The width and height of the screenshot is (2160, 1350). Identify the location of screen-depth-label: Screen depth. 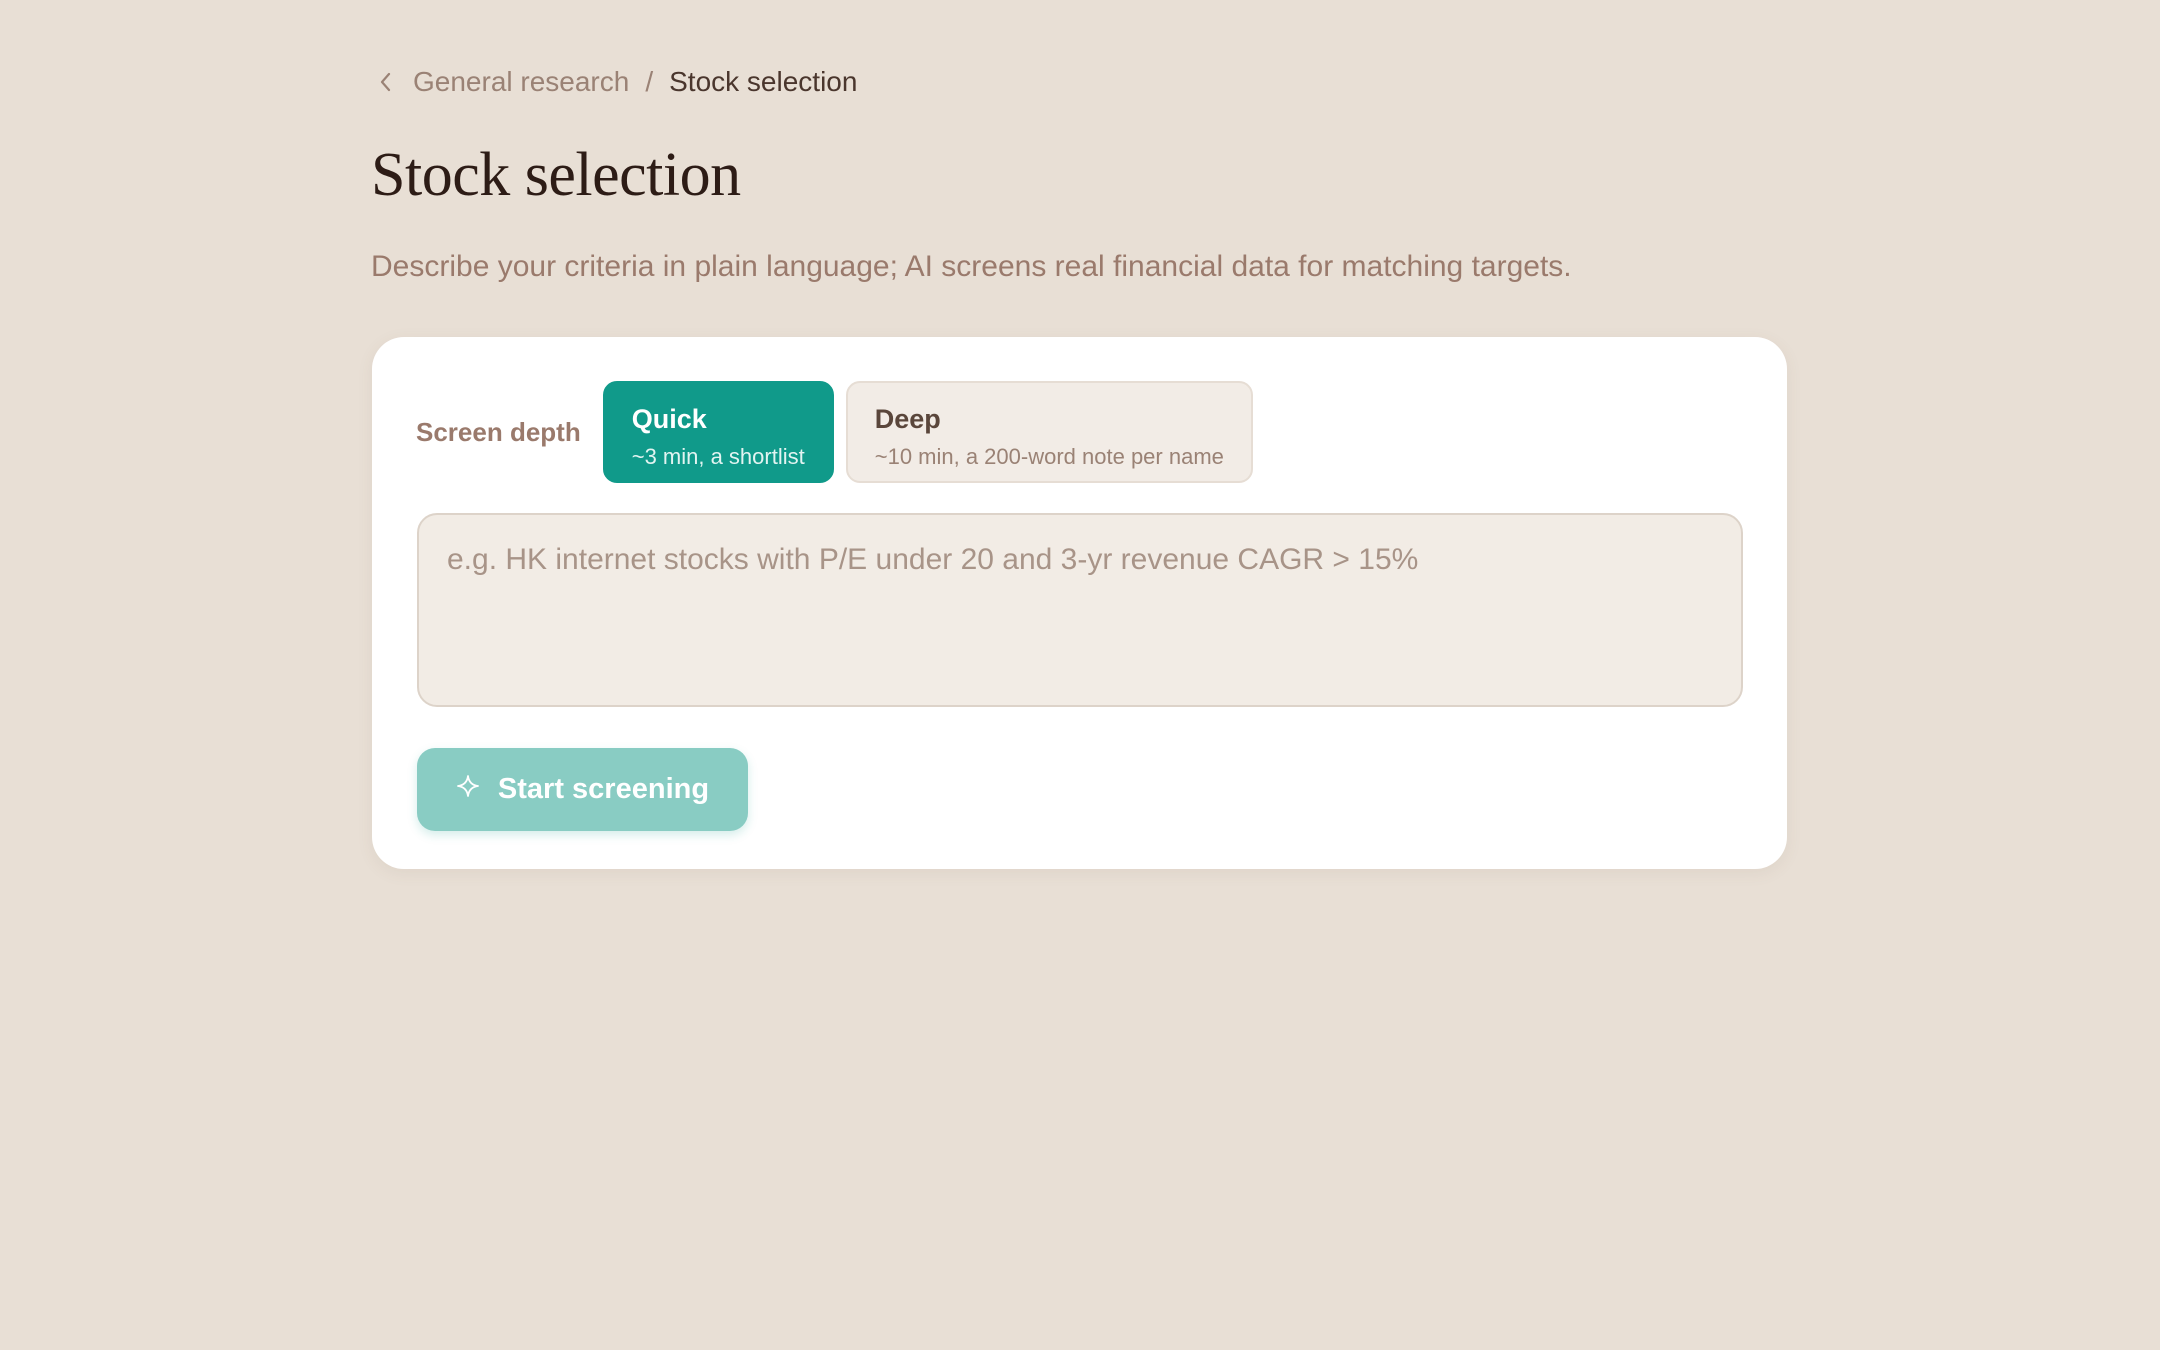
(498, 431).